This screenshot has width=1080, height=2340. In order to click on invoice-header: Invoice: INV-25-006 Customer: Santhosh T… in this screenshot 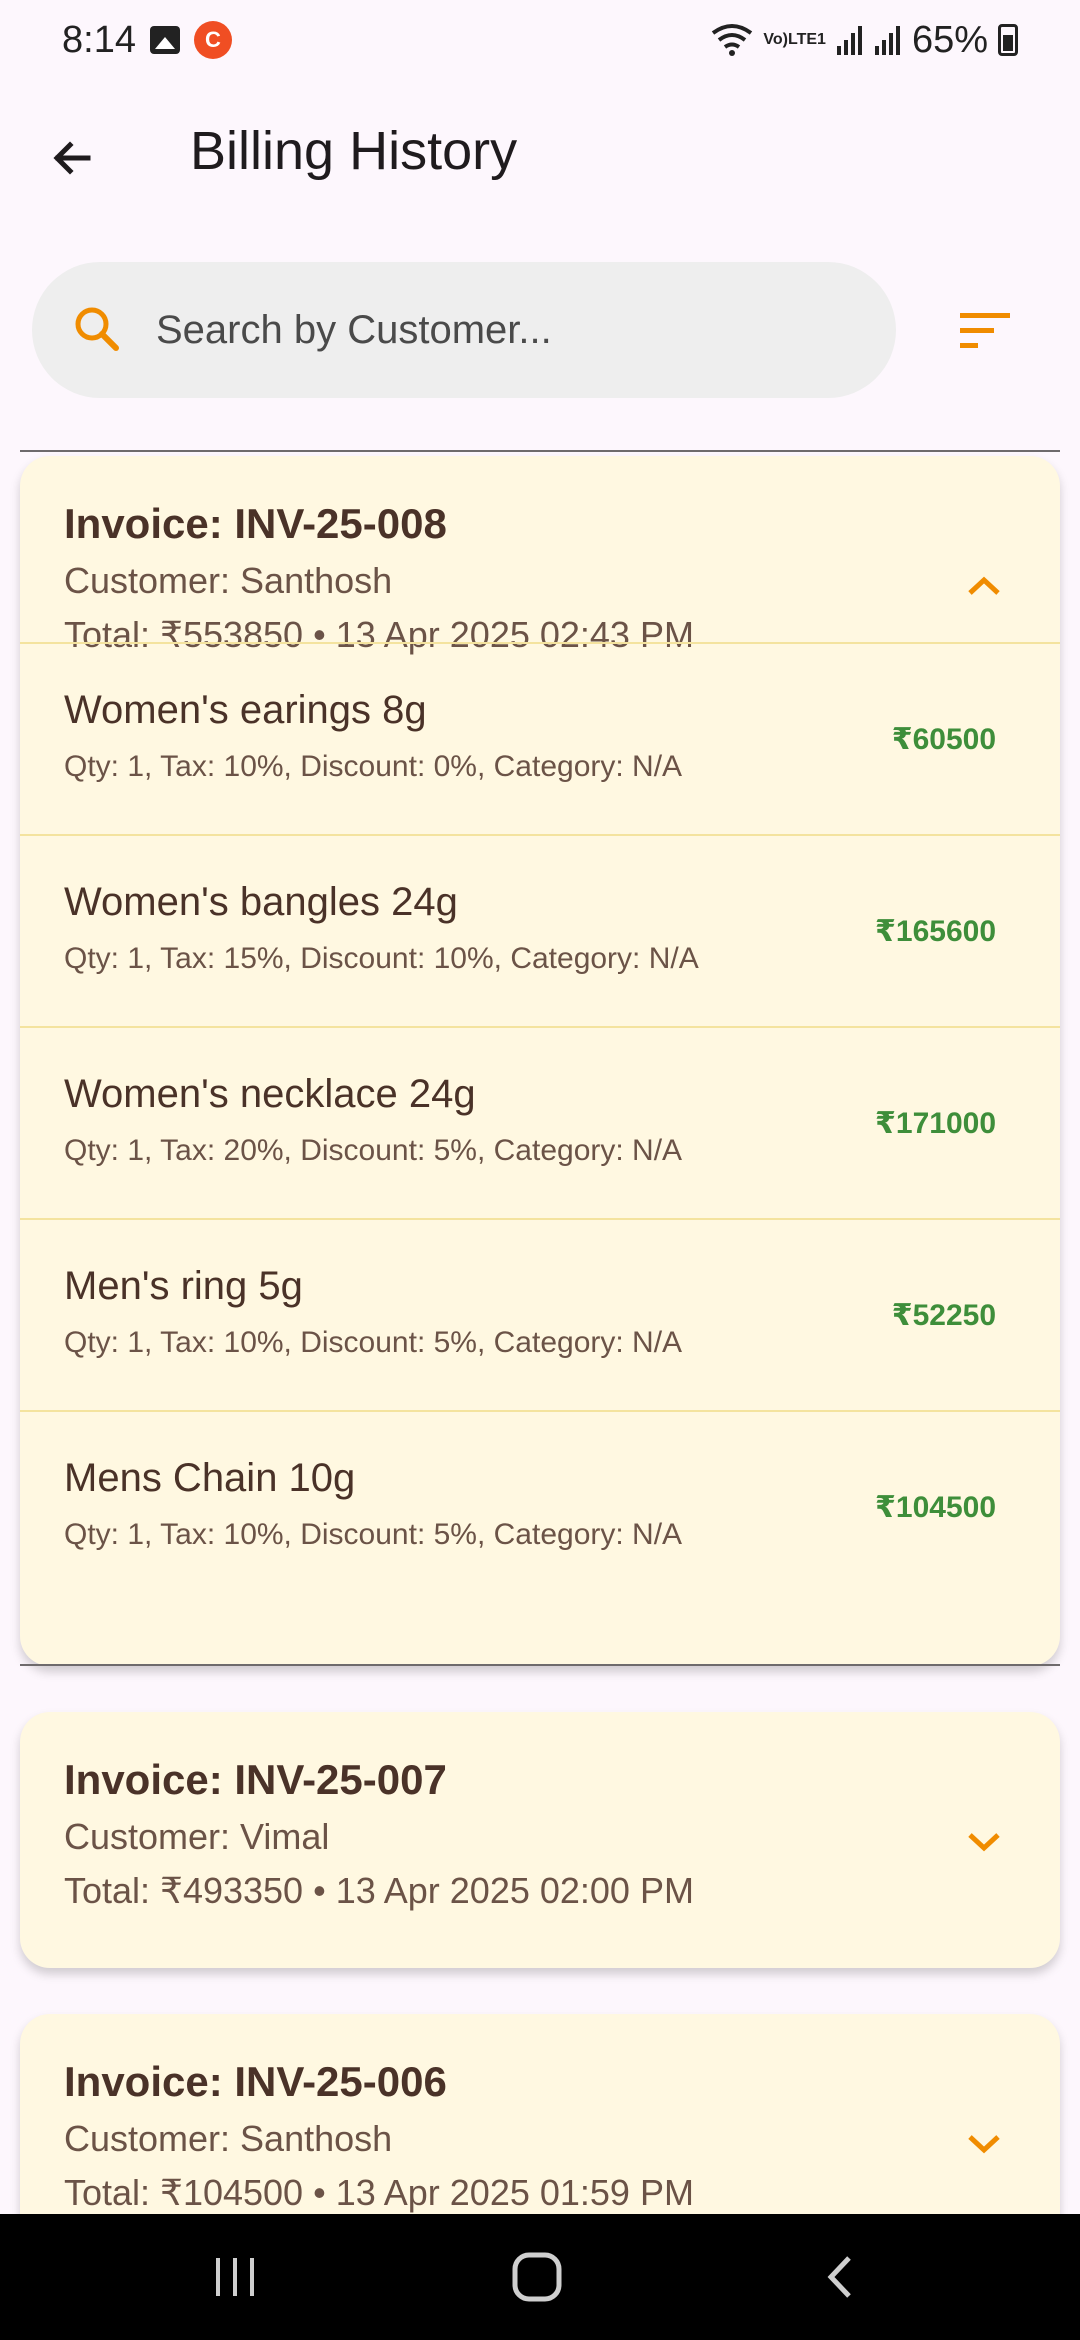, I will do `click(540, 2113)`.